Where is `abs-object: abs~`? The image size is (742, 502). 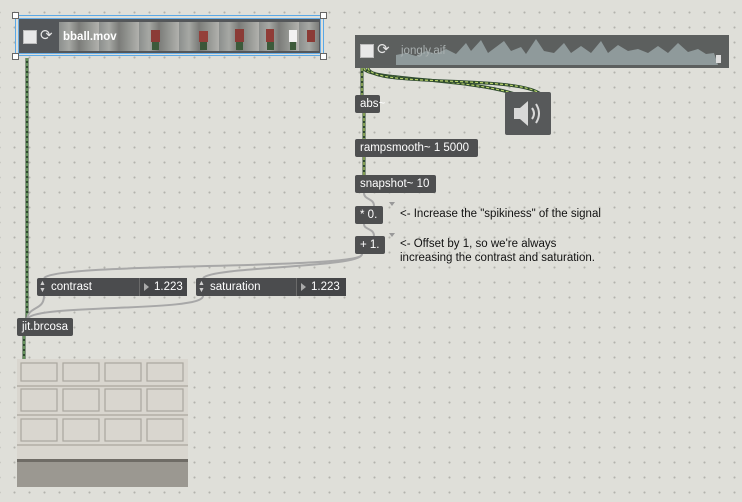
abs-object: abs~ is located at coordinates (370, 104).